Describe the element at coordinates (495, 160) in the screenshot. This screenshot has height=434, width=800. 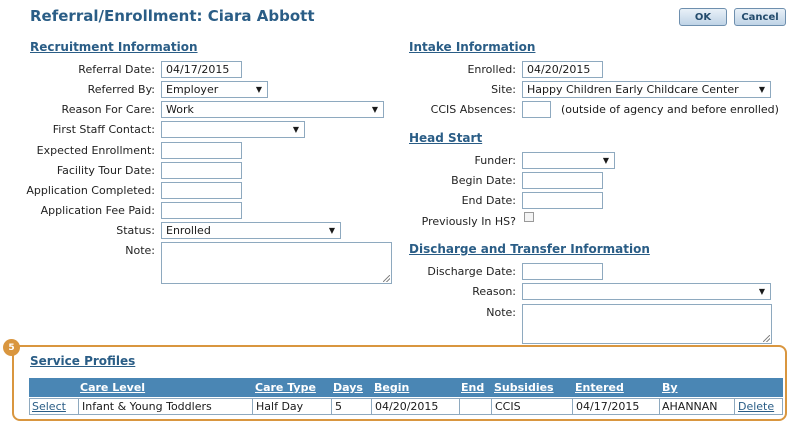
I see `funder-label: Funder:` at that location.